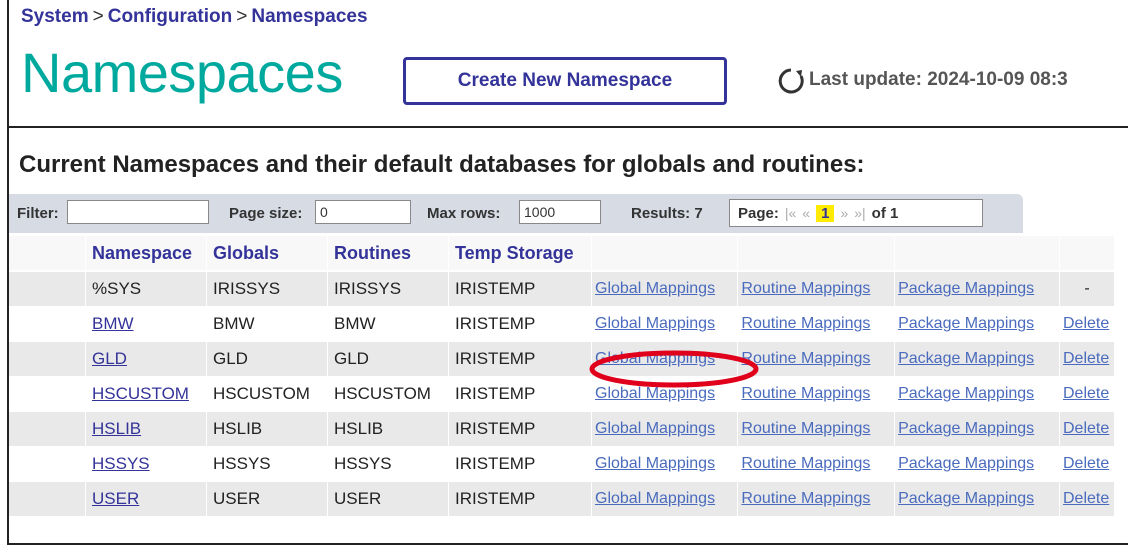 This screenshot has height=547, width=1128. Describe the element at coordinates (140, 393) in the screenshot. I see `namespace-link: HSCUSTOM` at that location.